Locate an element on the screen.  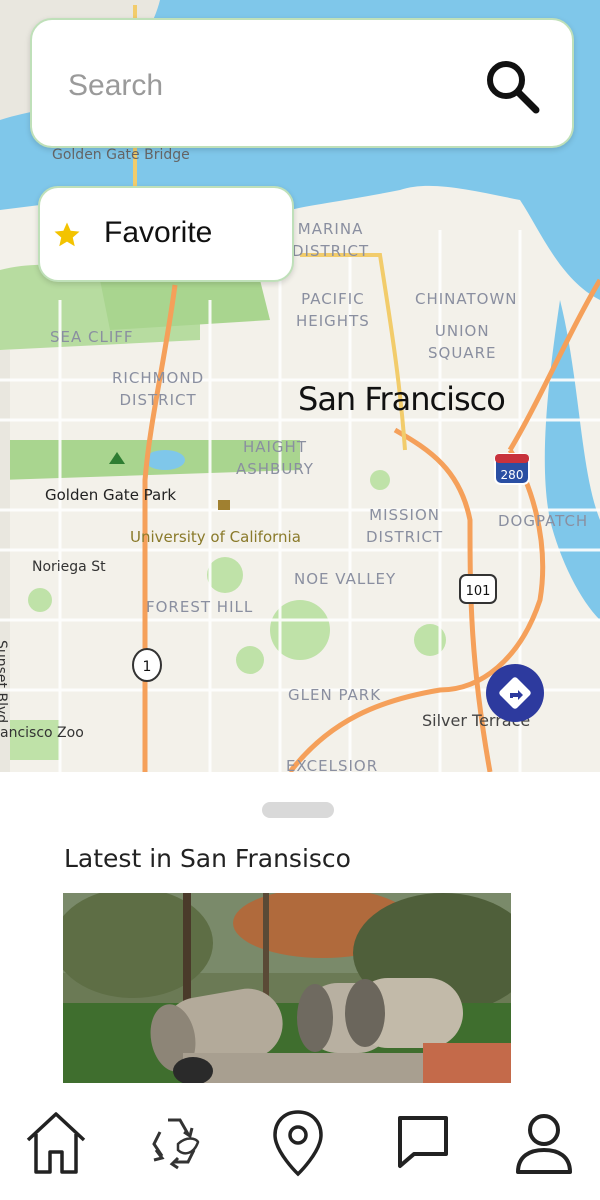
map-label-dogpatch: DOGPATCH is located at coordinates (543, 521).